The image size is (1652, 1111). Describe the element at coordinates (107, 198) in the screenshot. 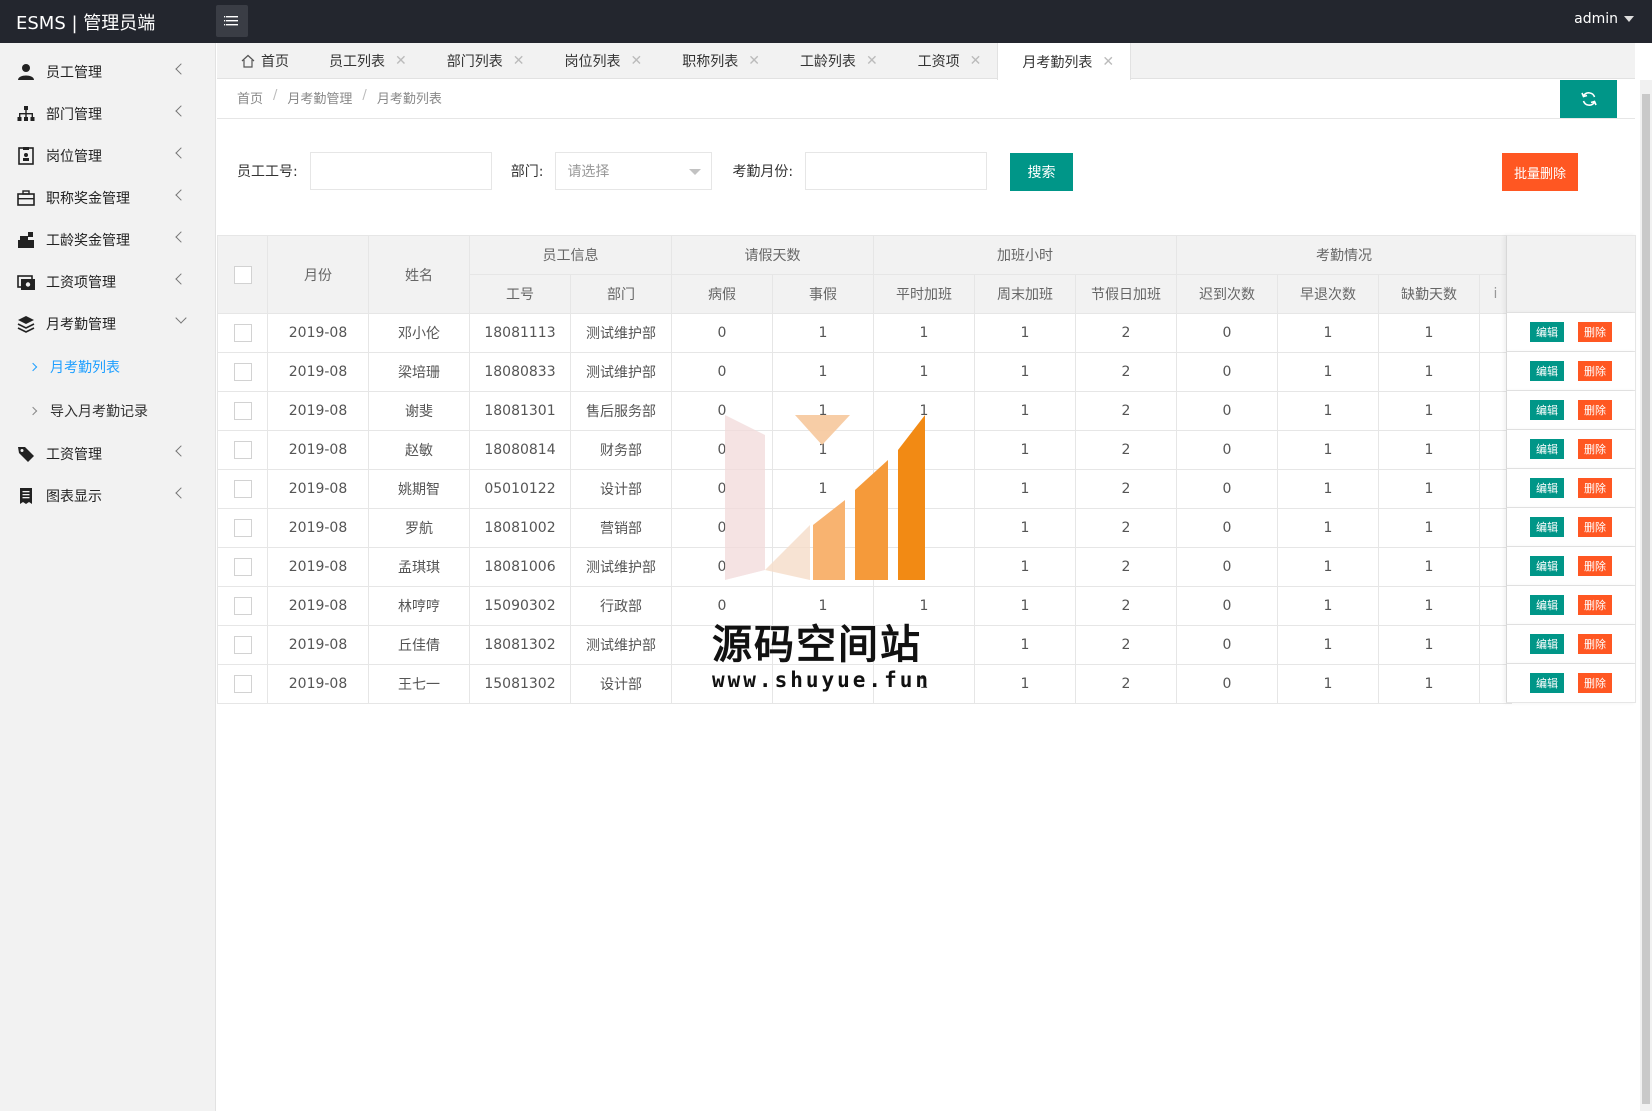

I see `sidebar-item-title-bonus: 职称奖金管理` at that location.